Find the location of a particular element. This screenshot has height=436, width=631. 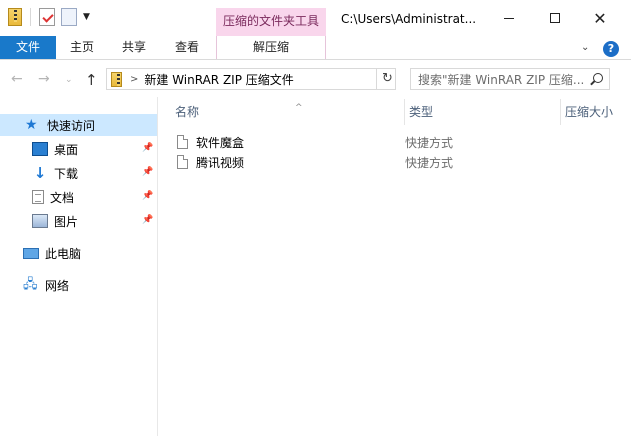

sort-ascending-icon: ^ is located at coordinates (299, 108).